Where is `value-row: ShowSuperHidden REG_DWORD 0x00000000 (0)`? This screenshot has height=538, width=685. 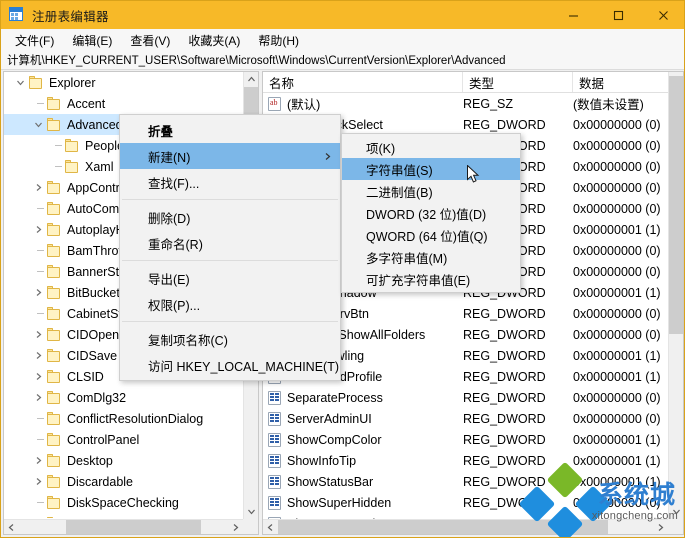 value-row: ShowSuperHidden REG_DWORD 0x00000000 (0) is located at coordinates (466, 502).